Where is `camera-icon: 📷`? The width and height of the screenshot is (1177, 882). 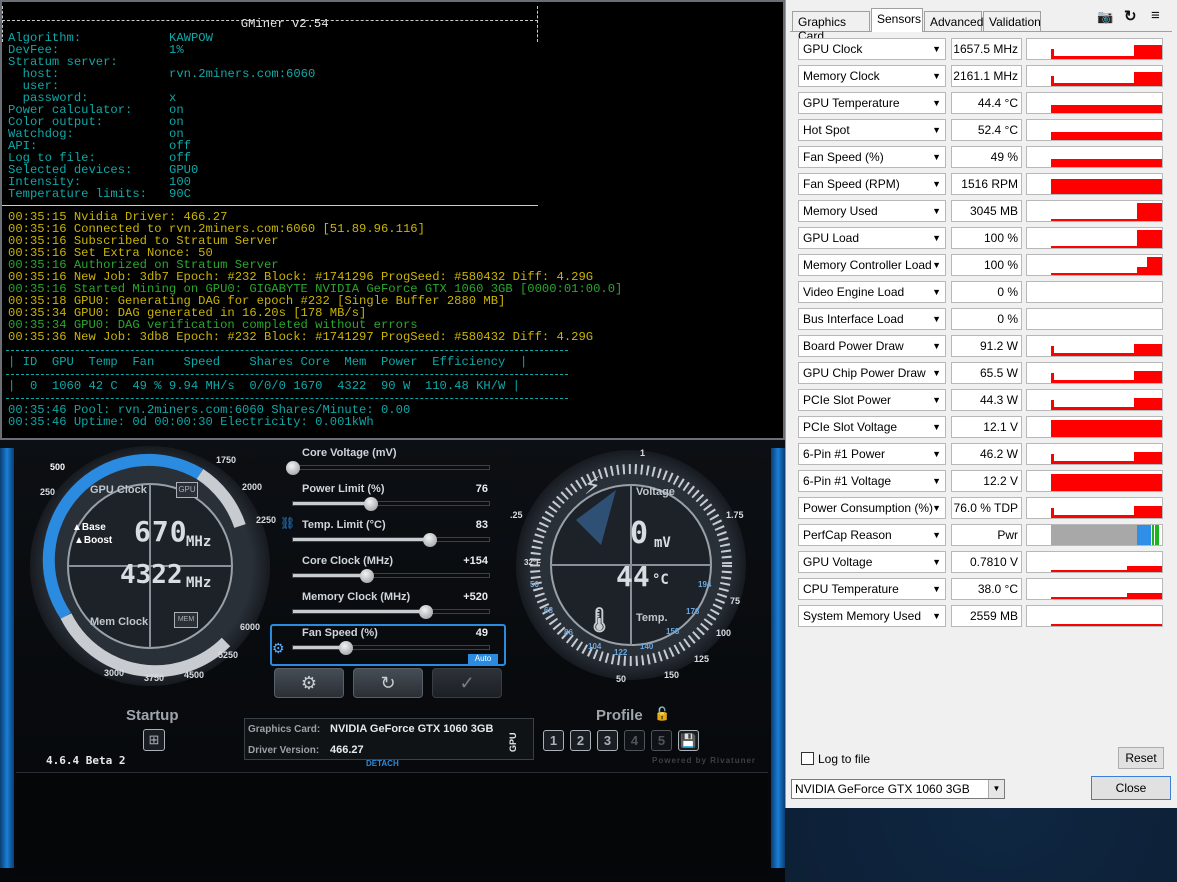
camera-icon: 📷 is located at coordinates (1105, 17).